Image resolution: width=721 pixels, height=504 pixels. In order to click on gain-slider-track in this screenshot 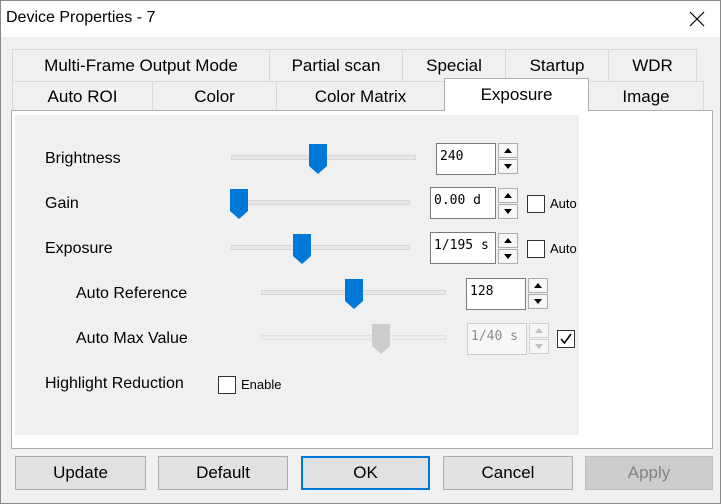, I will do `click(320, 202)`.